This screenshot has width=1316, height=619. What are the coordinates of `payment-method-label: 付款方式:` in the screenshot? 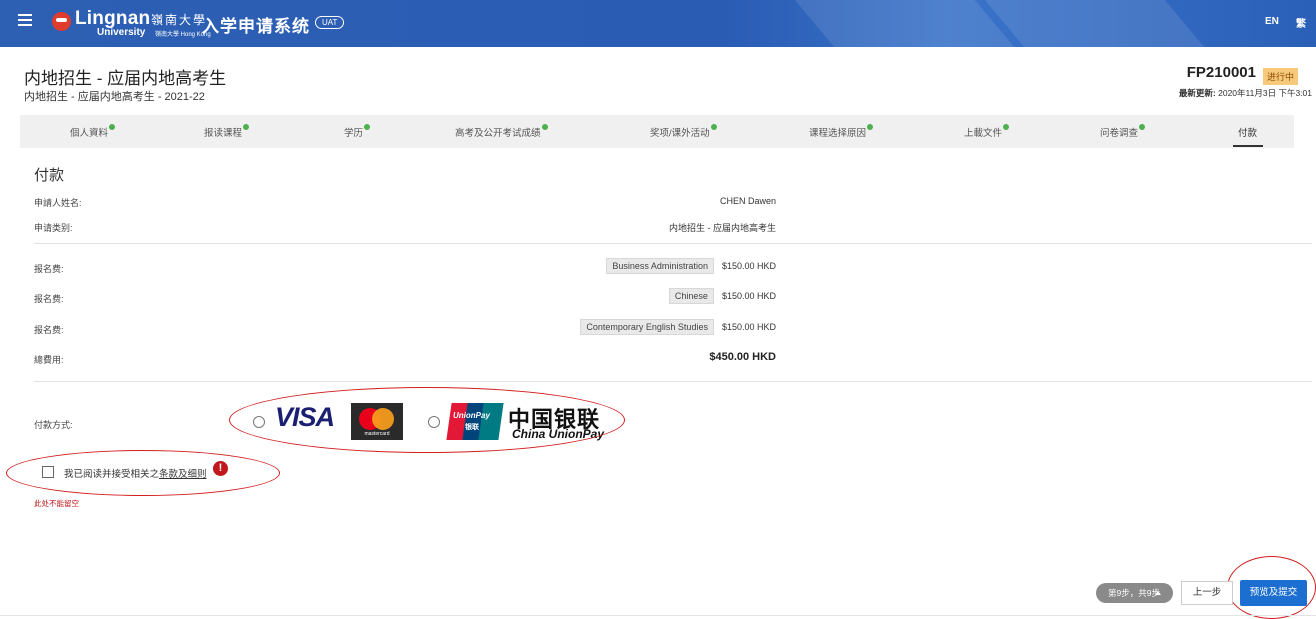 It's located at (53, 425).